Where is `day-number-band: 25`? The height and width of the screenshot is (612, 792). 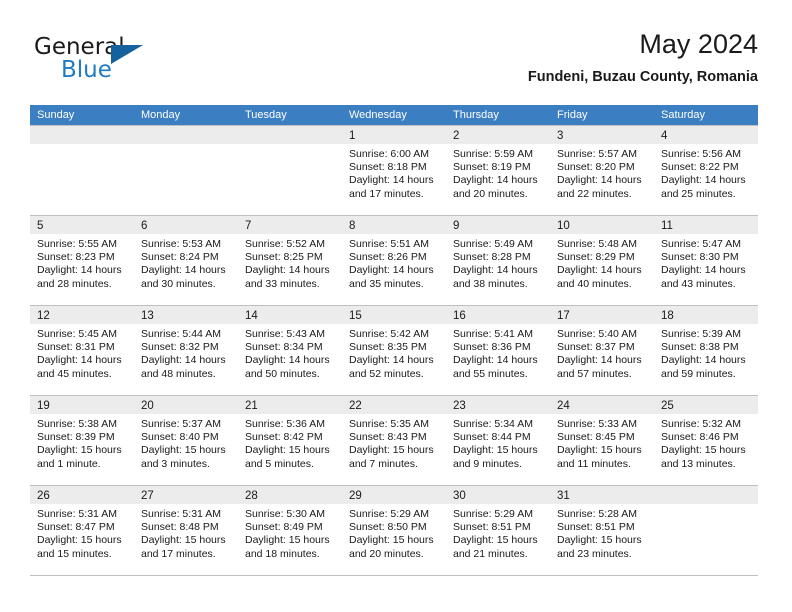 day-number-band: 25 is located at coordinates (706, 405).